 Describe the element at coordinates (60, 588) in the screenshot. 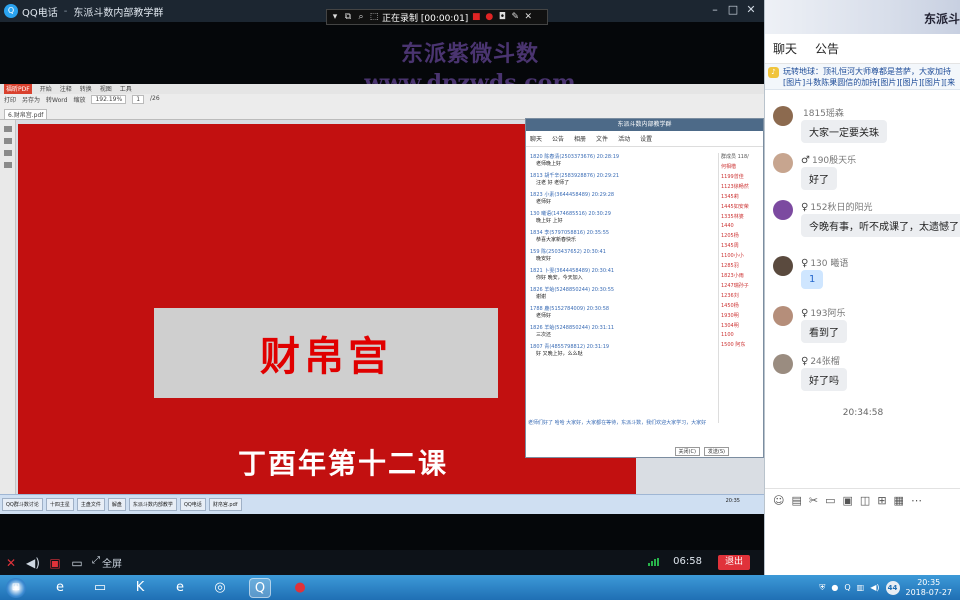

I see `ie-icon: e` at that location.